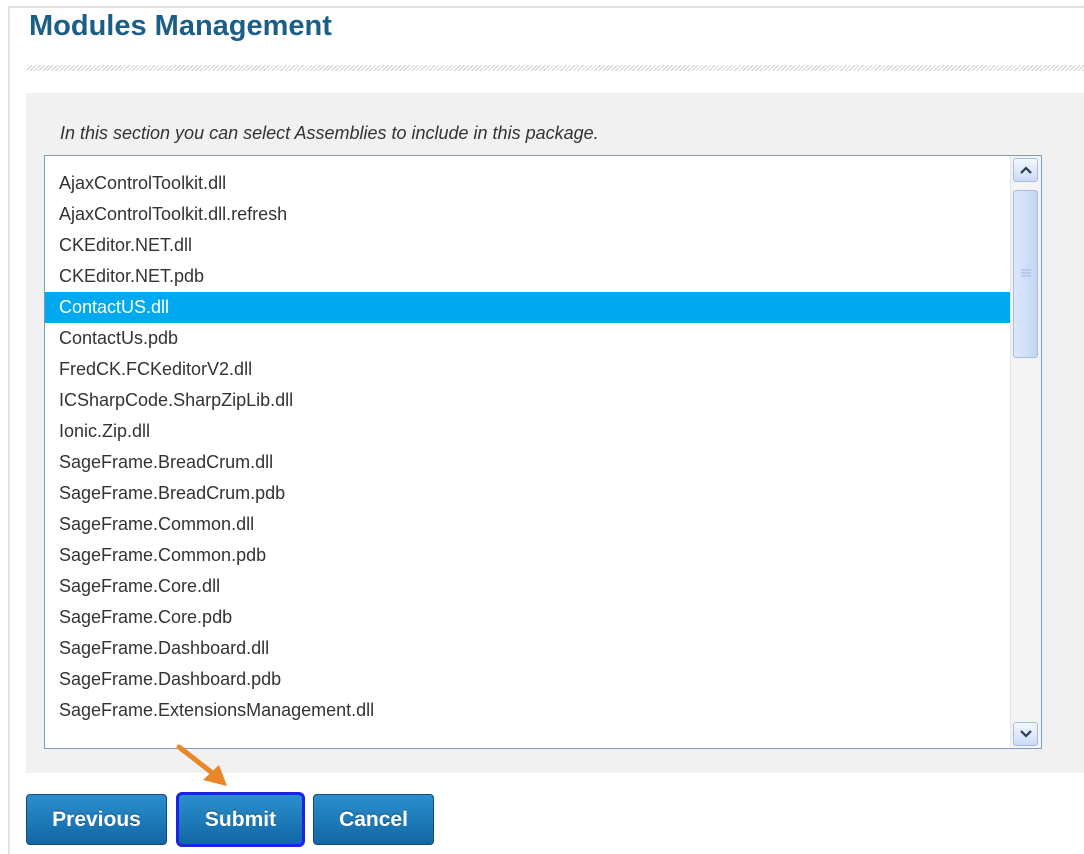 The width and height of the screenshot is (1084, 854). I want to click on list-item: SageFrame.ExtensionsManagement.dll, so click(528, 710).